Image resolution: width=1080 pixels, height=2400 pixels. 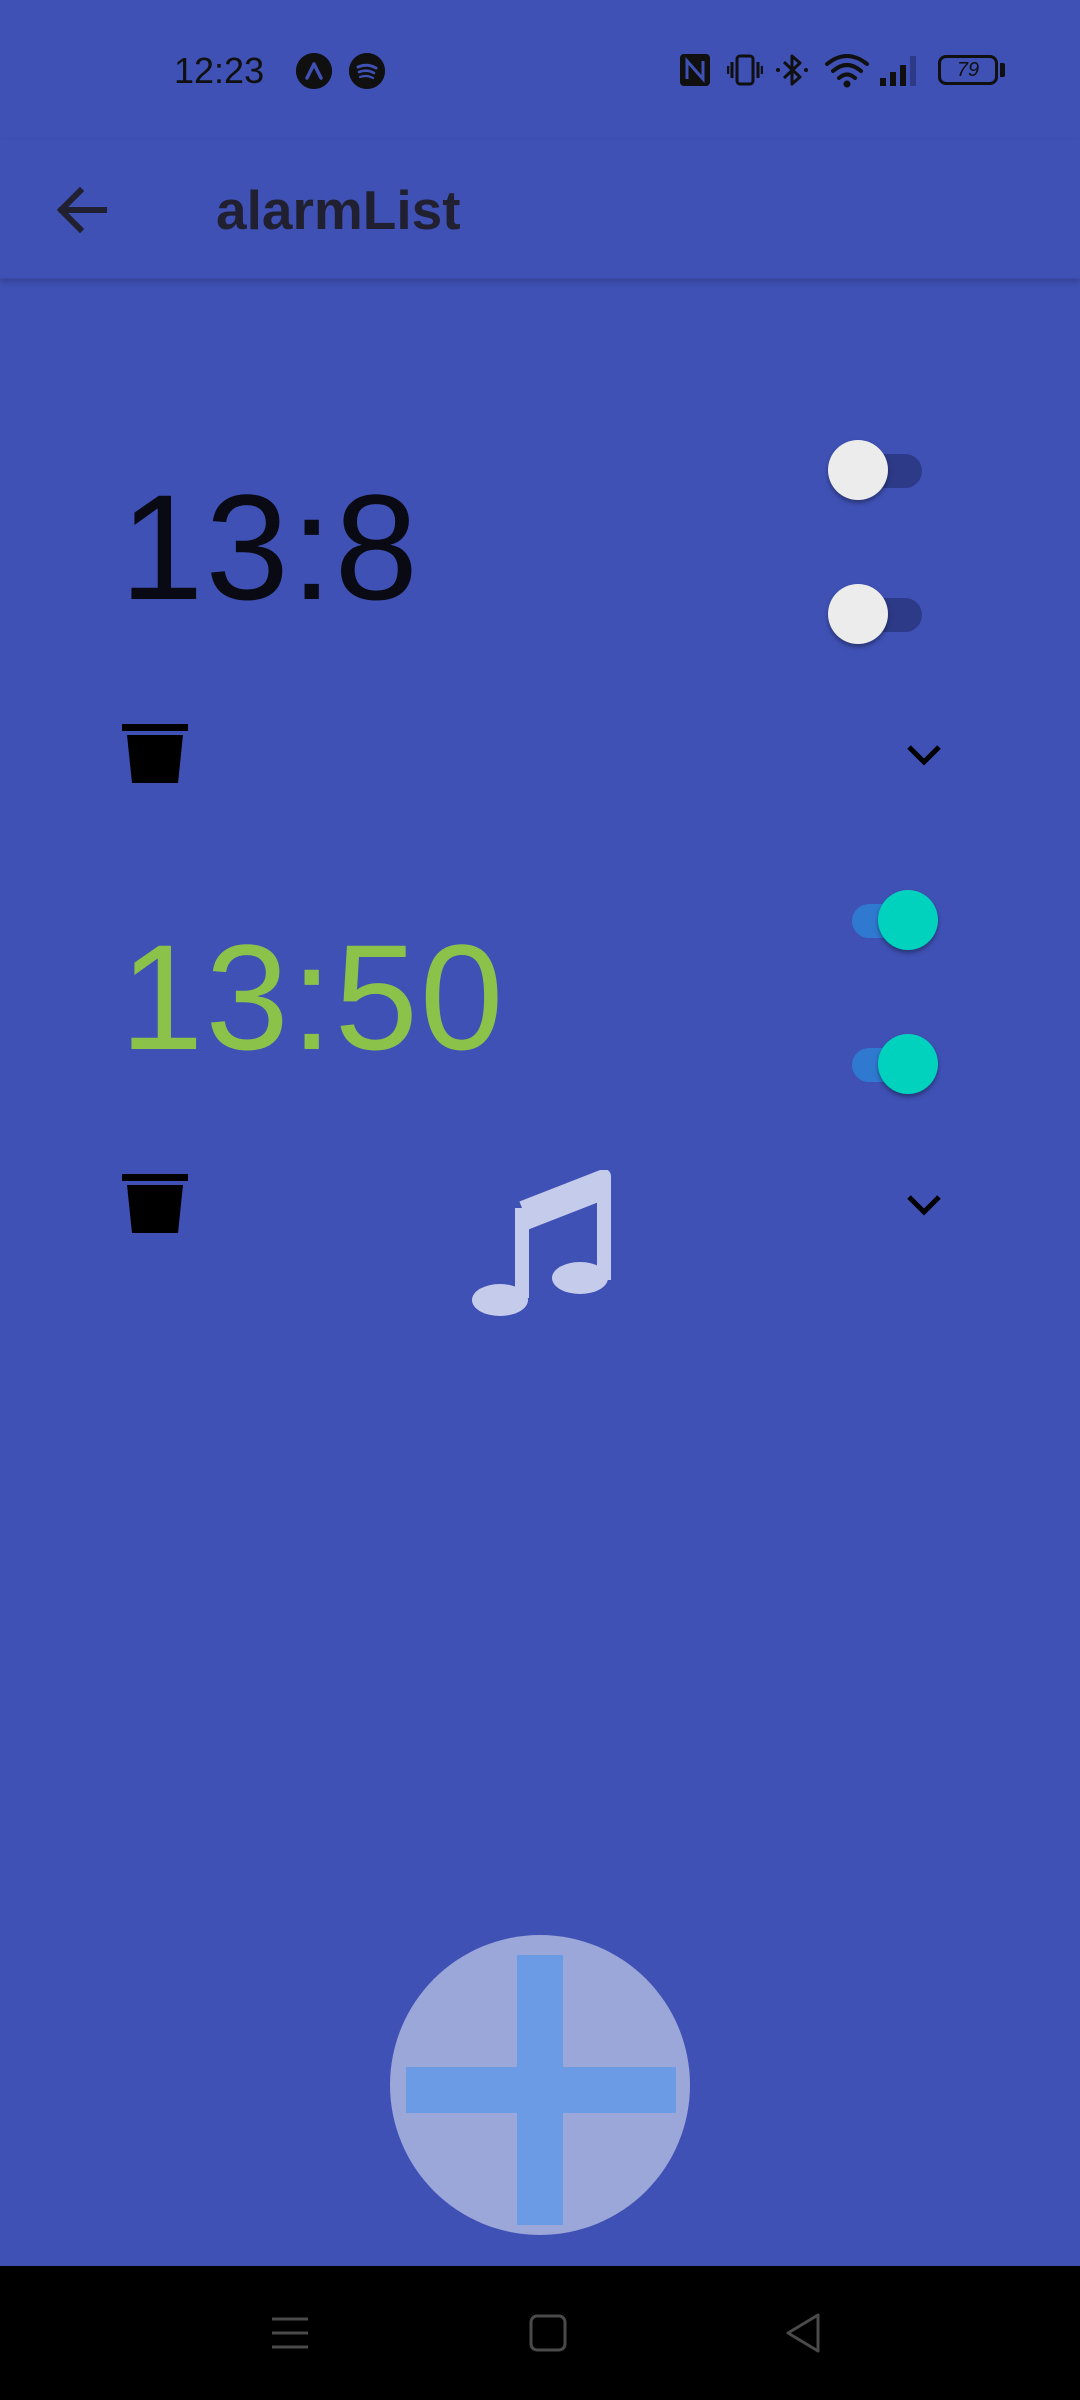 I want to click on menu-icon, so click(x=290, y=2333).